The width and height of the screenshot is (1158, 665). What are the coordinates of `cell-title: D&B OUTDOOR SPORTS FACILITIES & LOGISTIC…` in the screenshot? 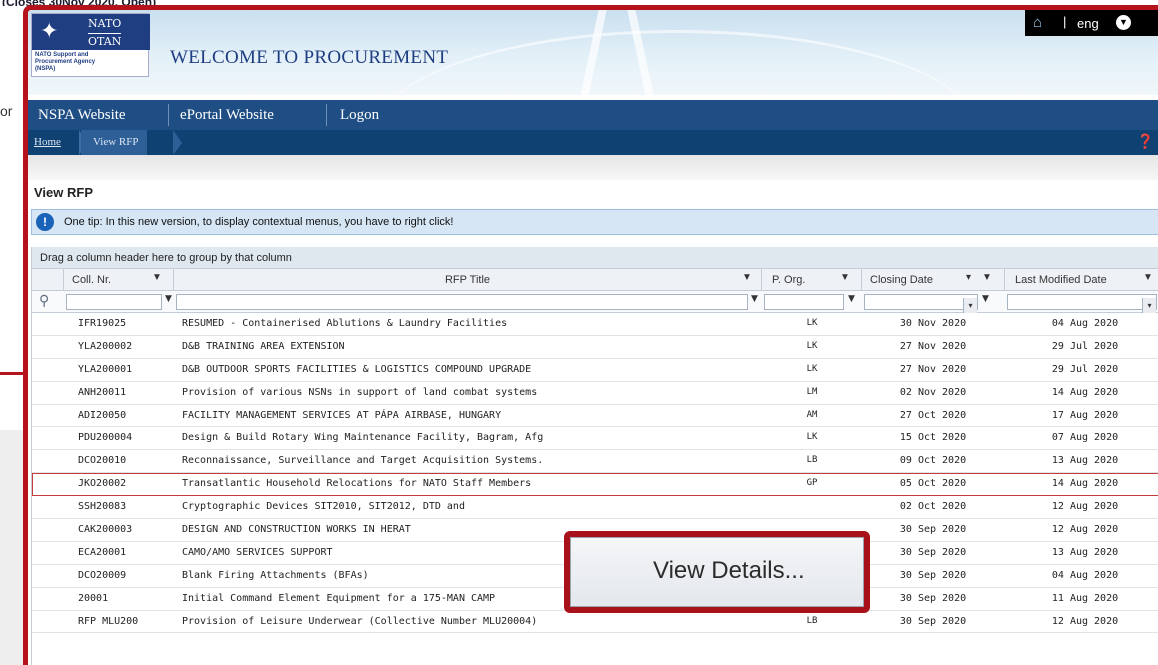 It's located at (357, 369).